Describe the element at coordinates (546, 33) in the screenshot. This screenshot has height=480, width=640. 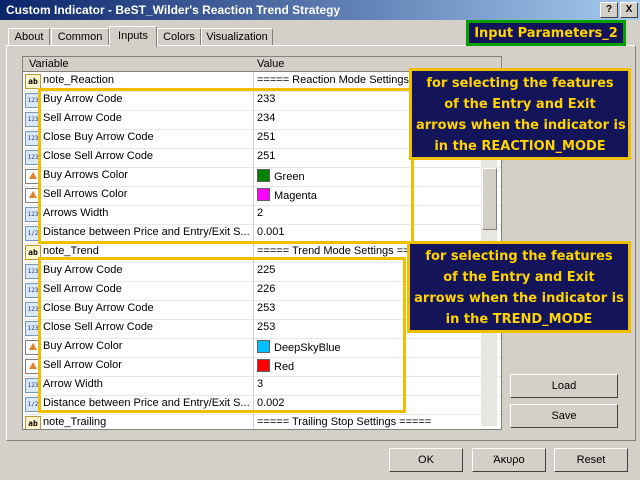
I see `input-parameters-label: Input Parameters_2` at that location.